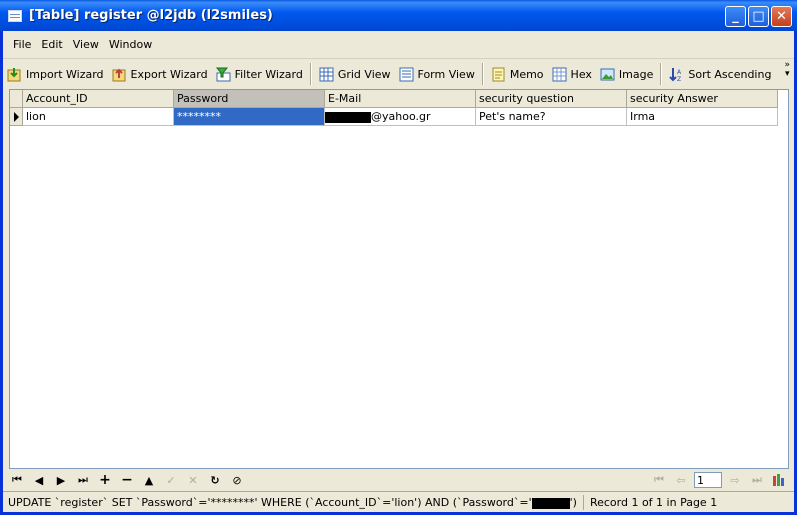 The image size is (797, 515). What do you see at coordinates (17, 480) in the screenshot?
I see `first-record-button: ⏮` at bounding box center [17, 480].